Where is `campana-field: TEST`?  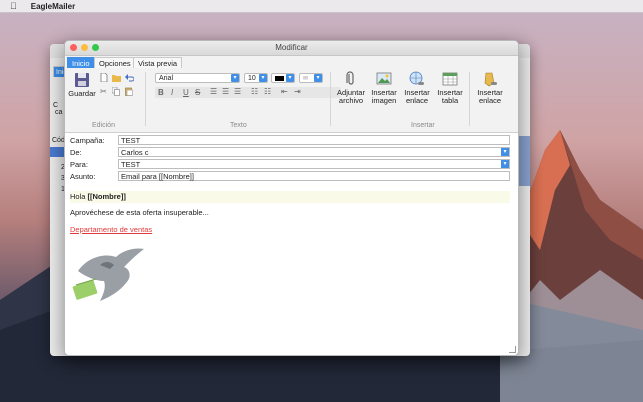 campana-field: TEST is located at coordinates (314, 140).